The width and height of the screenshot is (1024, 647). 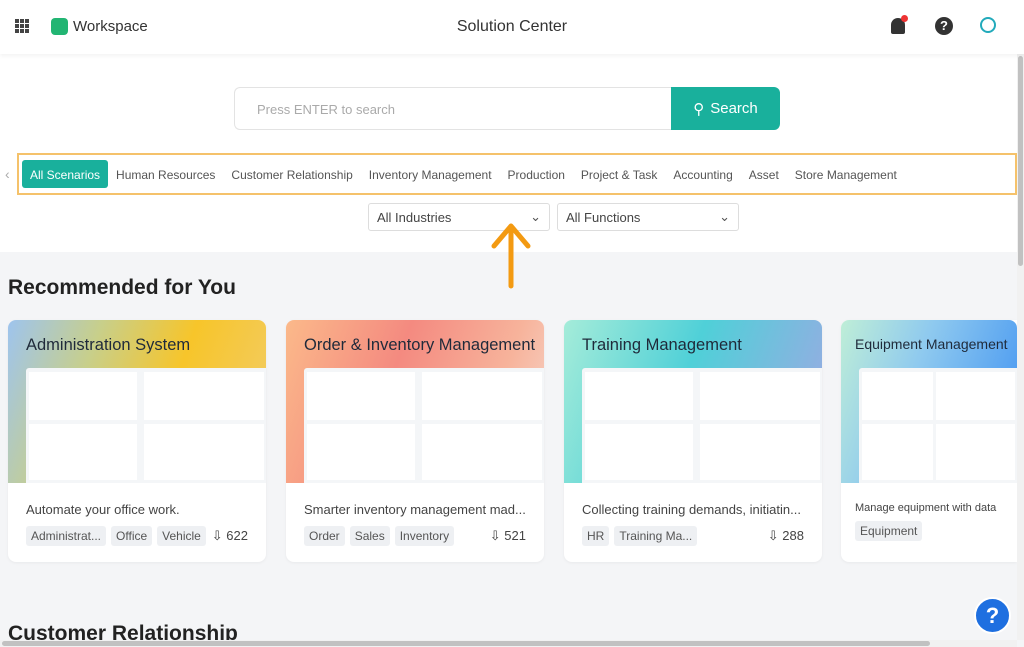 What do you see at coordinates (108, 345) in the screenshot?
I see `card-title: Administration System` at bounding box center [108, 345].